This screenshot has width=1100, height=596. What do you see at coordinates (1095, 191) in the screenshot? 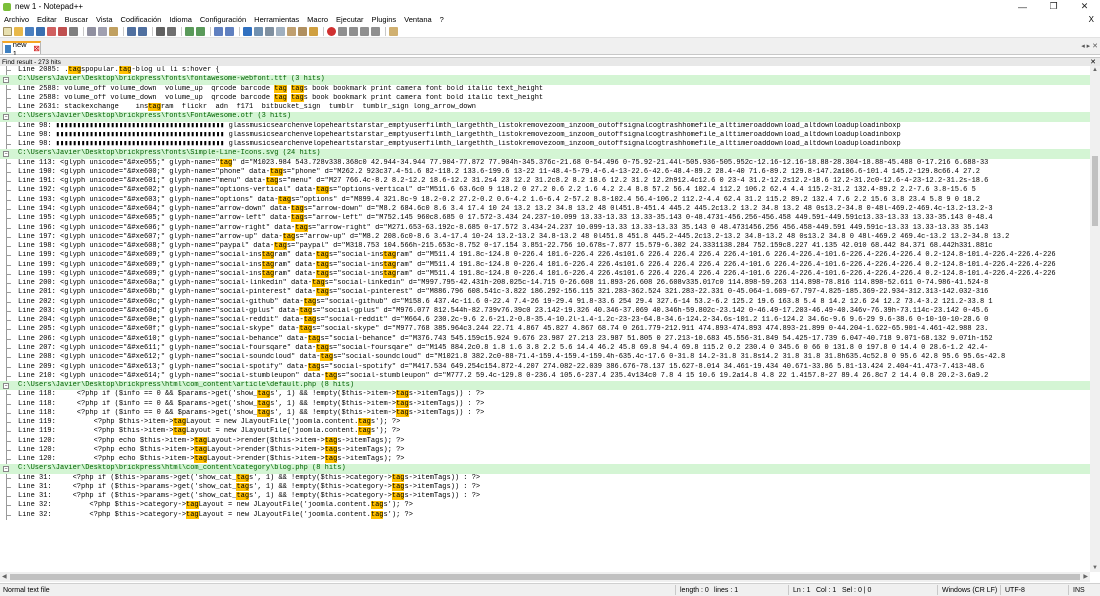
I see `vertical-scroll-thumb` at bounding box center [1095, 191].